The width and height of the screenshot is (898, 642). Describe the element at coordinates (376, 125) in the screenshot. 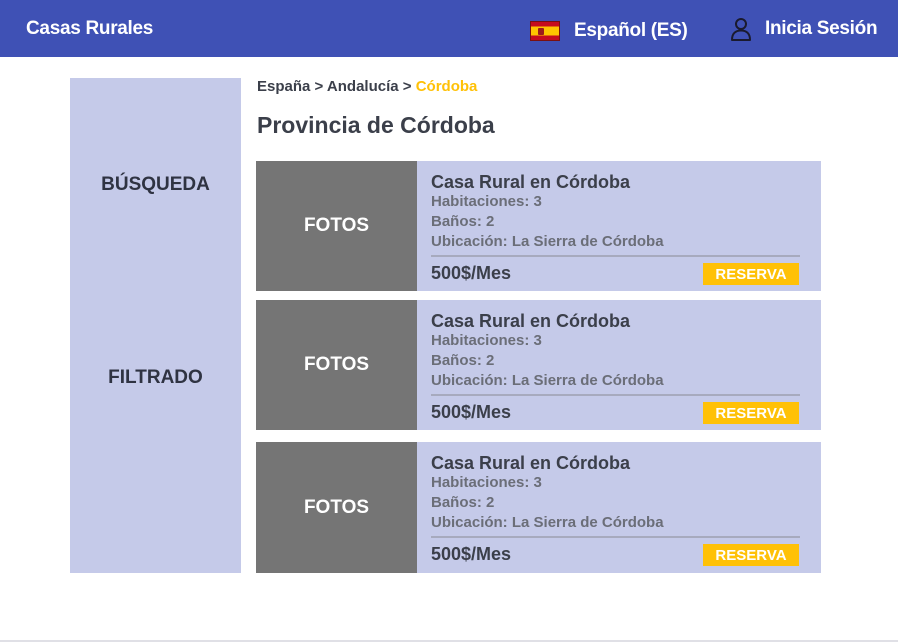

I see `page-title: Provincia de Córdoba` at that location.